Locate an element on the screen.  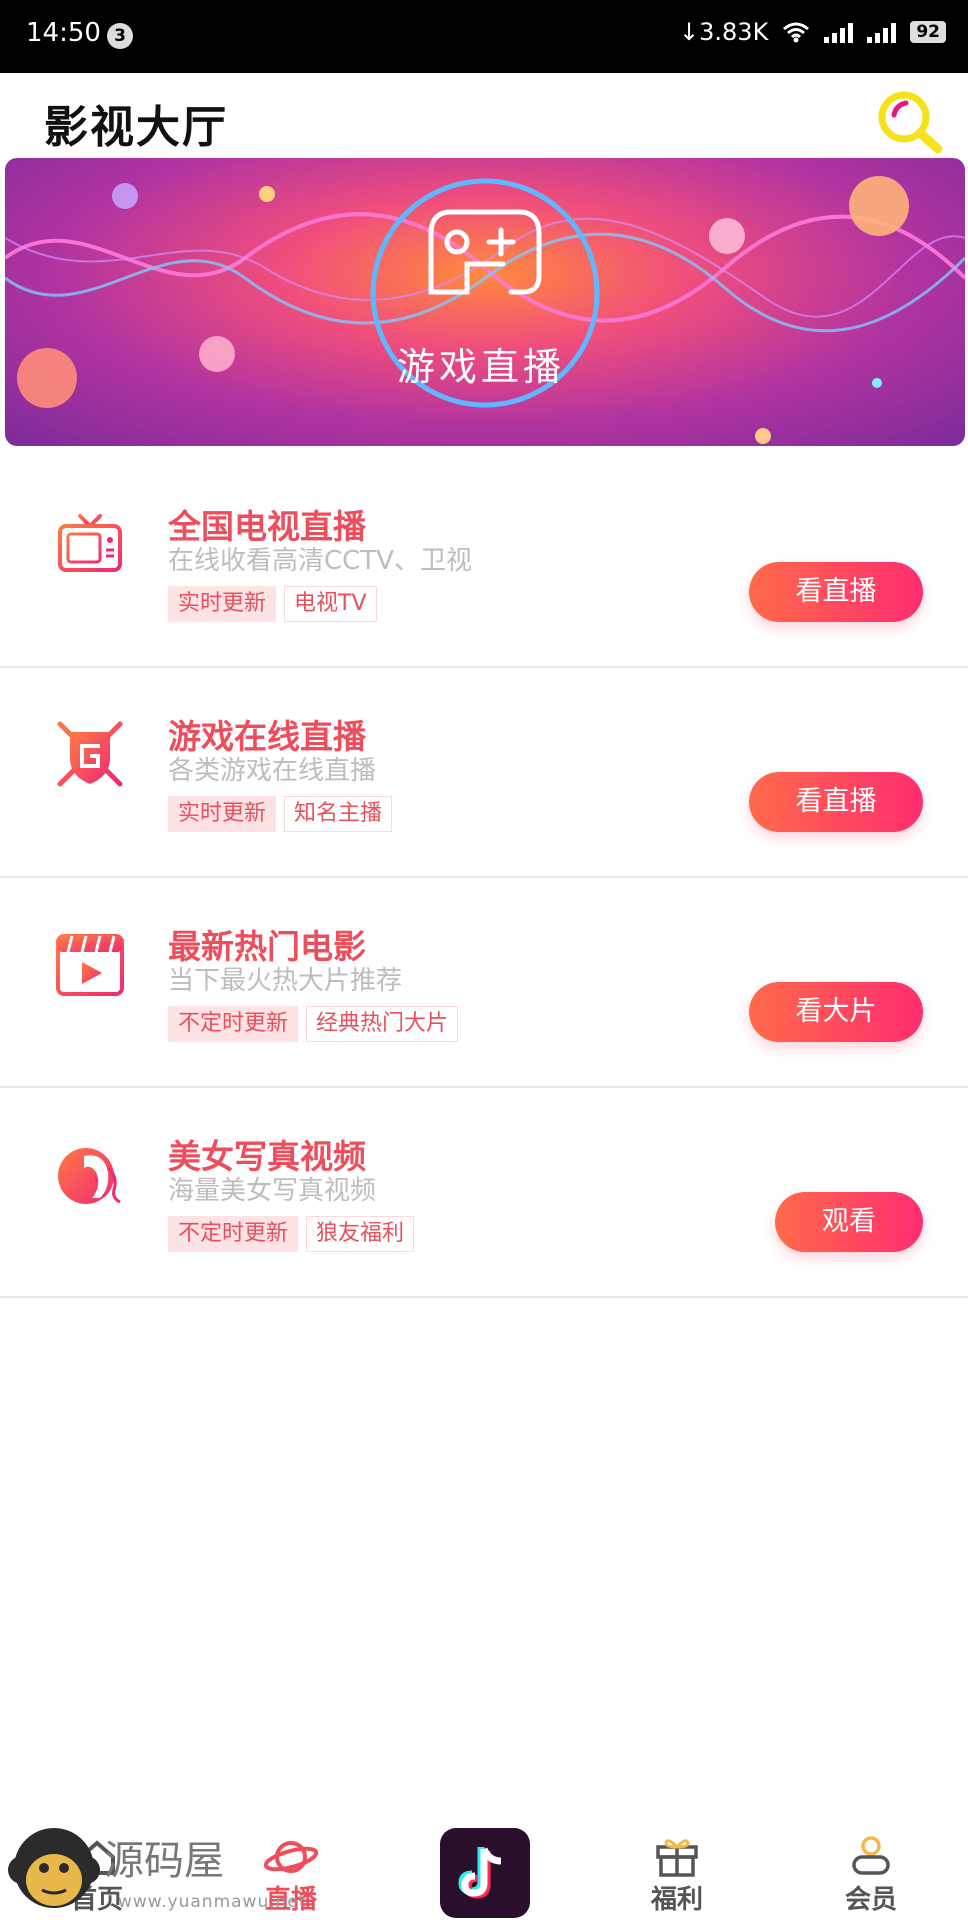
list-item-movie: 最新热门电影 当下最火热大片推荐 不定时更新 经典热门大片 看大片 is located at coordinates (484, 983).